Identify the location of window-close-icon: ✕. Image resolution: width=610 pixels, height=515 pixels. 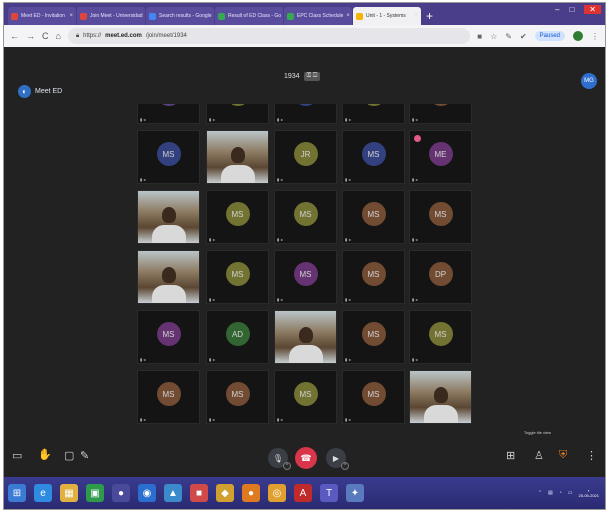
(592, 9).